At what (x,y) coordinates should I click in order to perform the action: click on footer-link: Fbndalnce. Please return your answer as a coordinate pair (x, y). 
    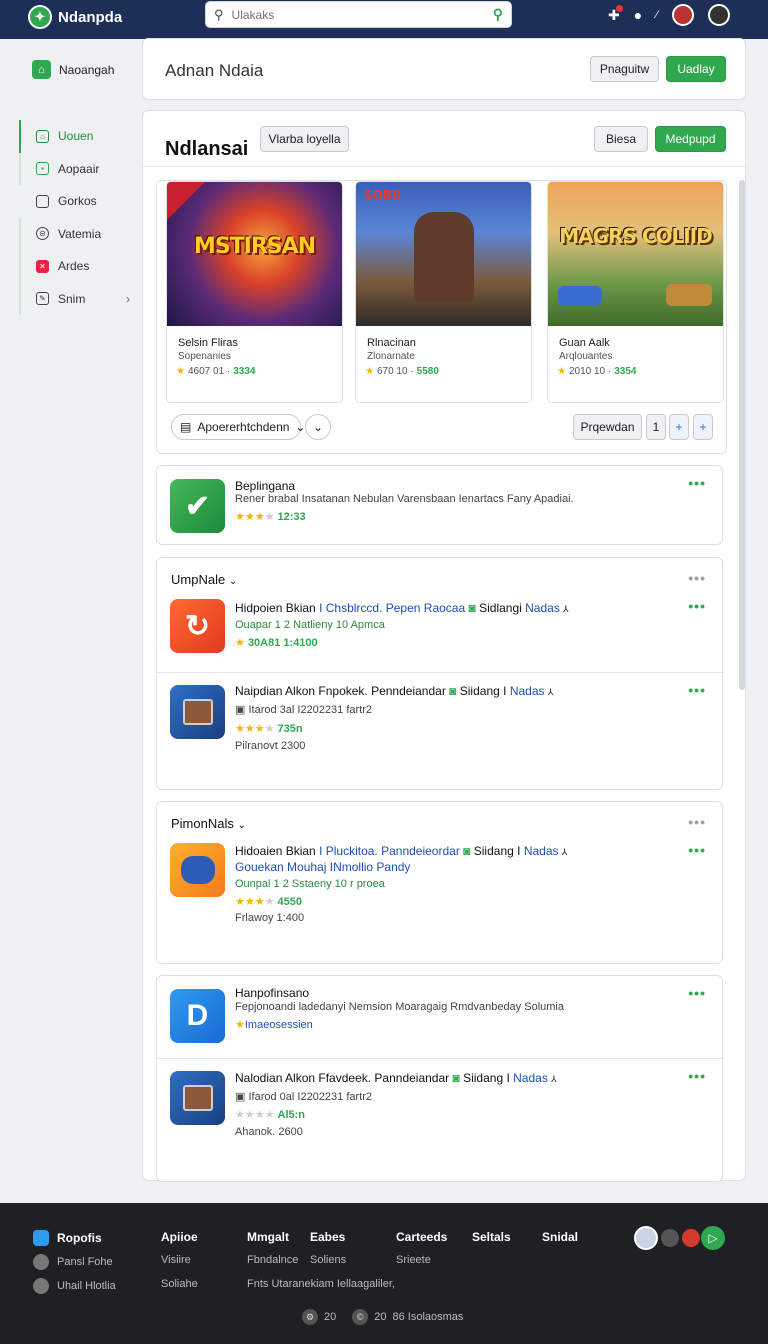
    Looking at the image, I should click on (272, 1260).